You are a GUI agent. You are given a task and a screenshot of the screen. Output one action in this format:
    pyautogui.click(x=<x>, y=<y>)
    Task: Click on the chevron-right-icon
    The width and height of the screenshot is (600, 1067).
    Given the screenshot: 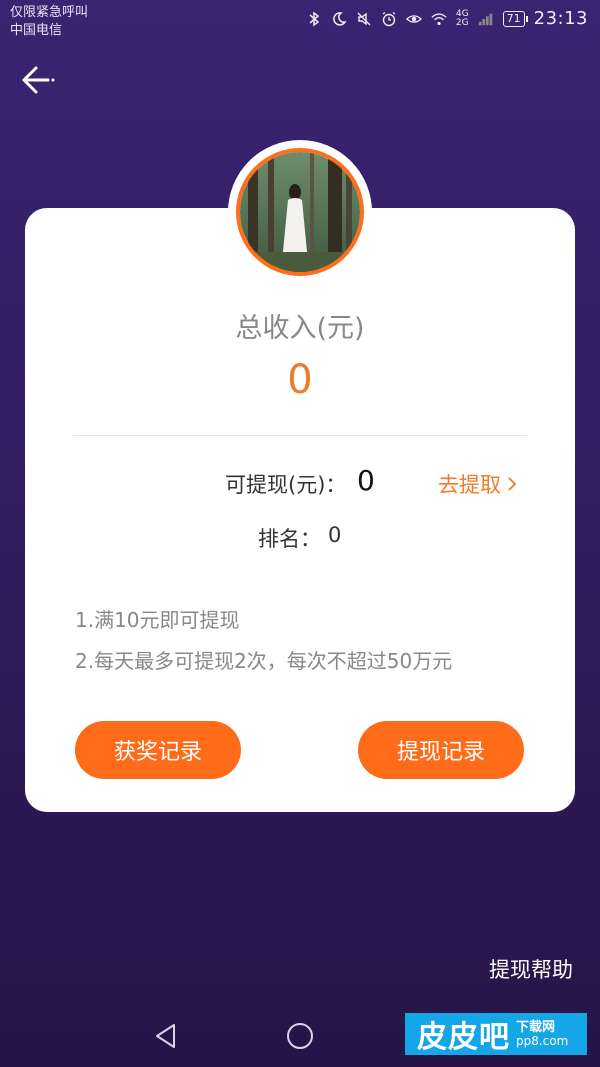 What is the action you would take?
    pyautogui.click(x=512, y=484)
    